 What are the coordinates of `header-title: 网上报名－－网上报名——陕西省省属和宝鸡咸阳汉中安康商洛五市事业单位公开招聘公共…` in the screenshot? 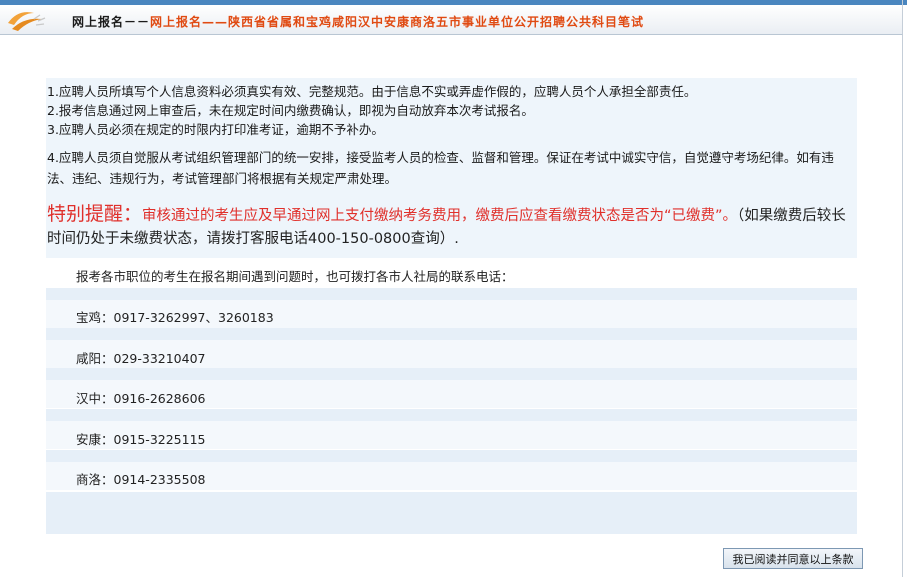 It's located at (358, 21).